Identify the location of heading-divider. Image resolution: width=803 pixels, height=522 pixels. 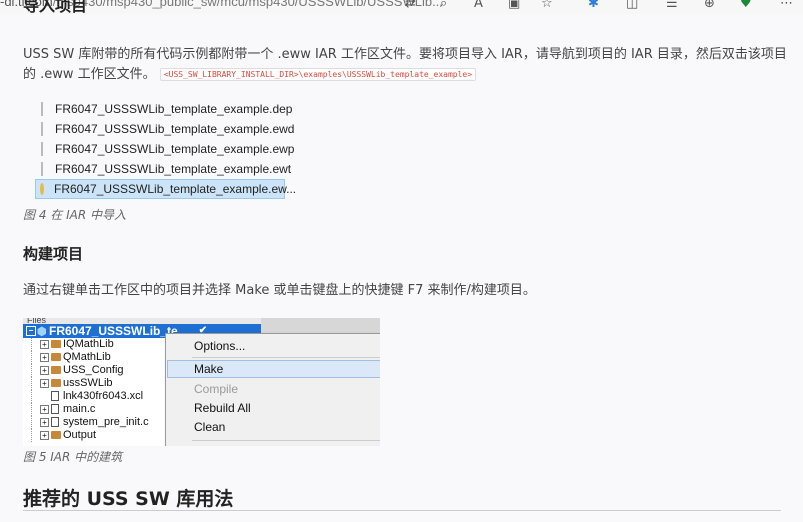
(402, 510).